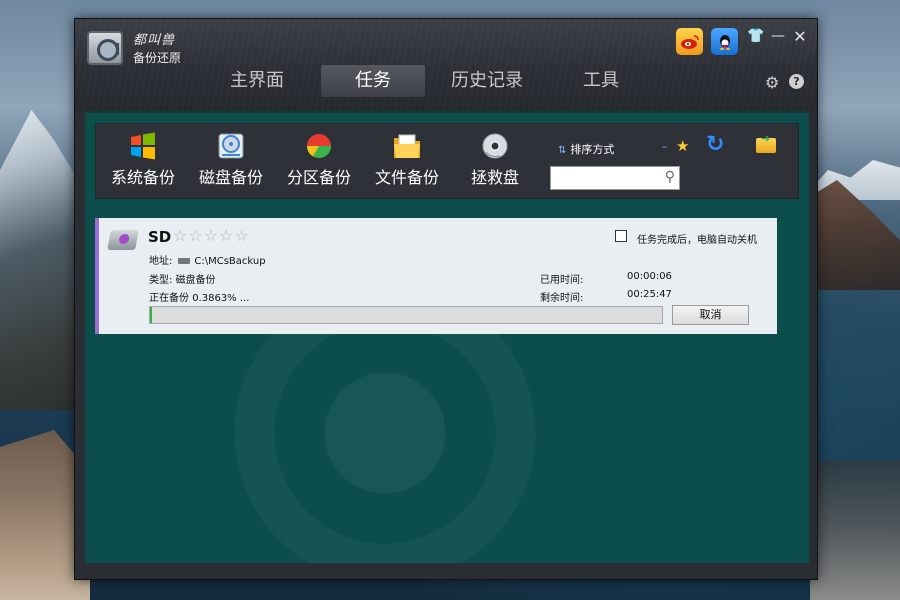 The image size is (900, 600). I want to click on address-value: C:\MCsBackup, so click(230, 261).